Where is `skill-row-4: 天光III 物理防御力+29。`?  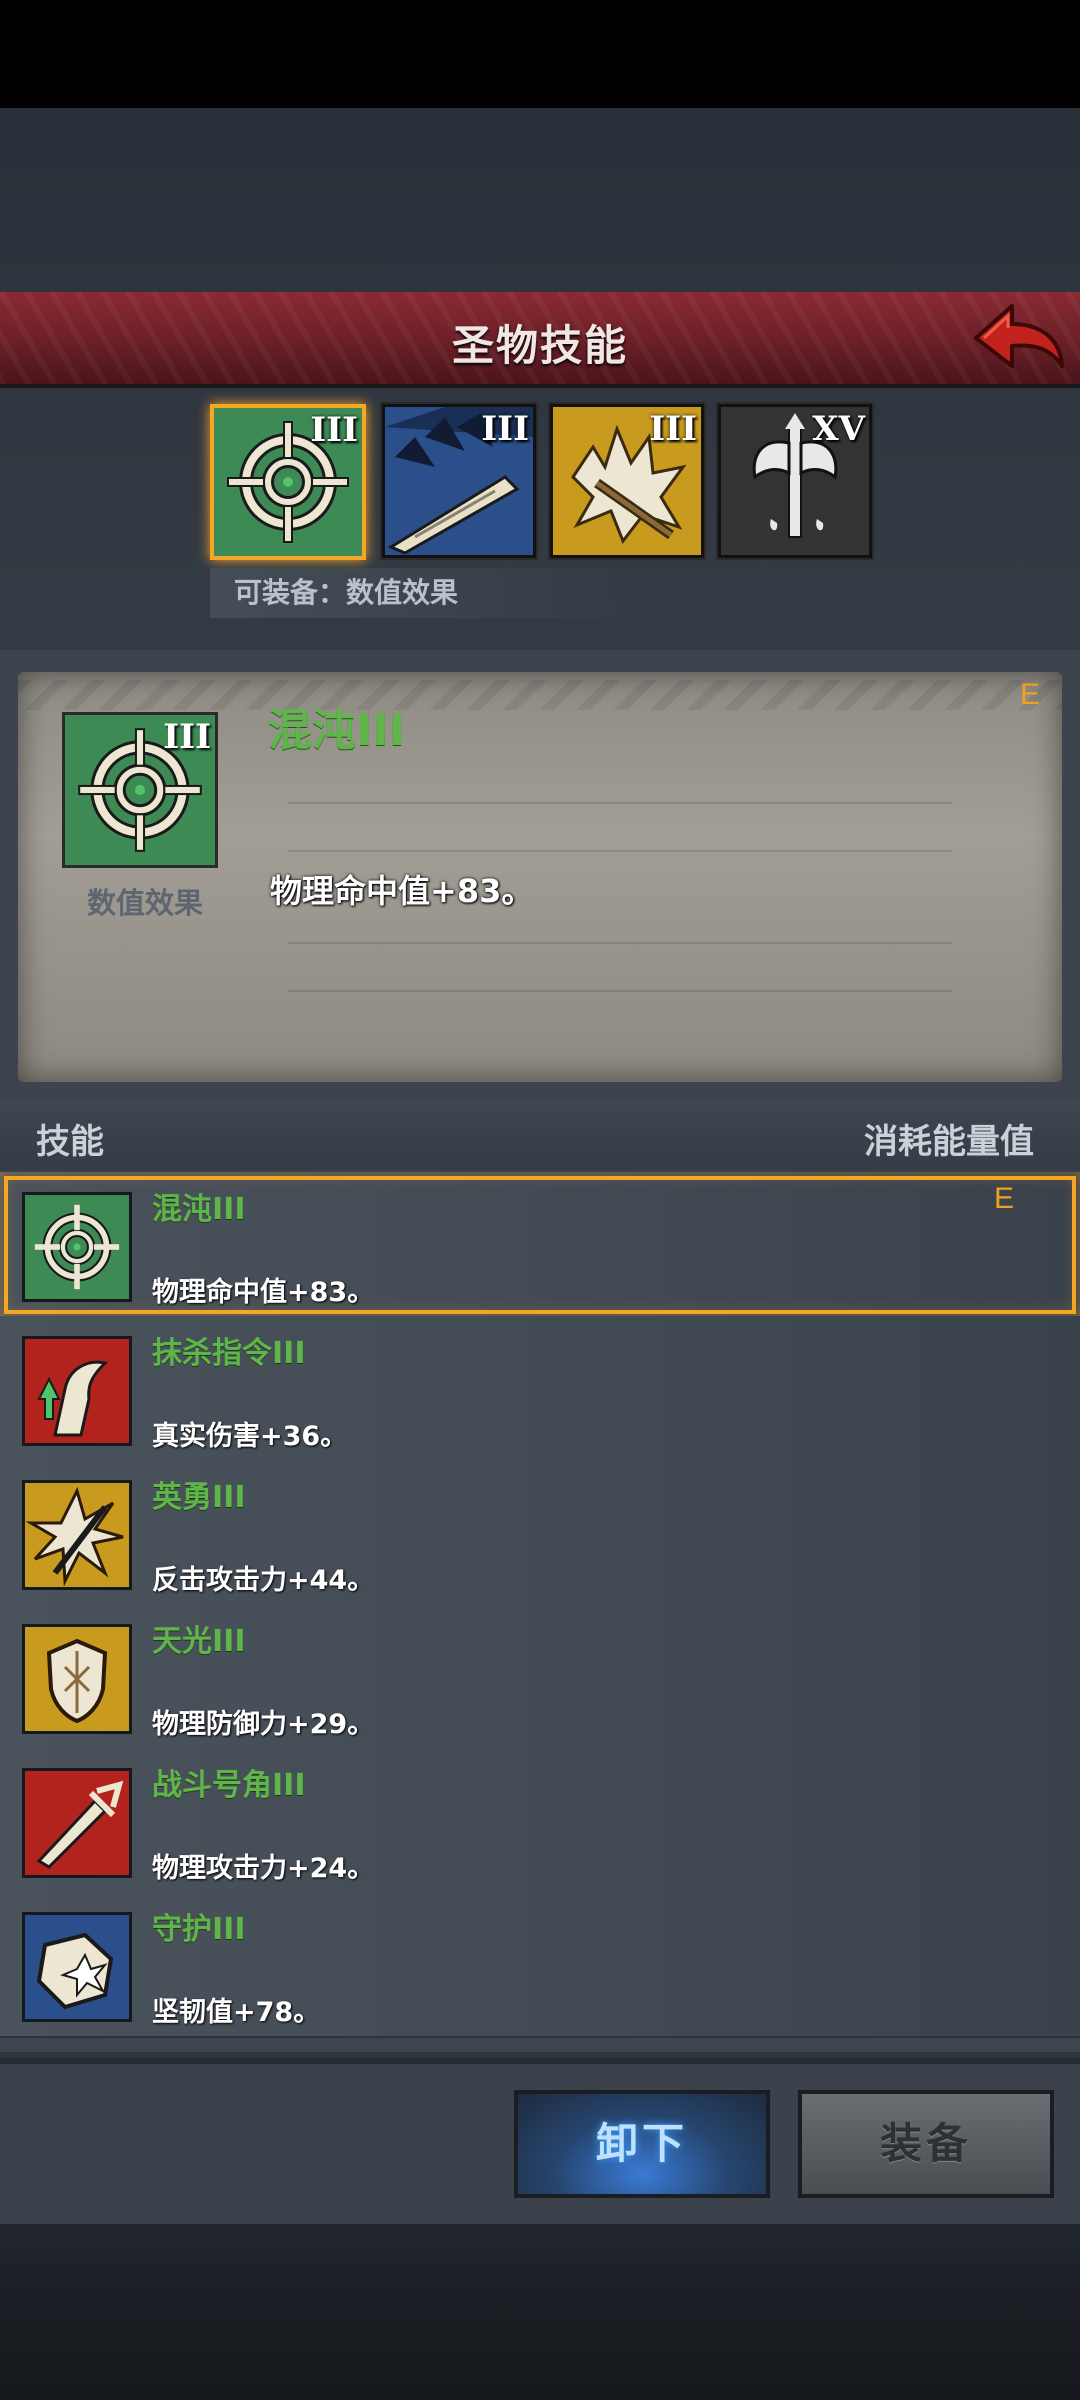 skill-row-4: 天光III 物理防御力+29。 is located at coordinates (540, 1677).